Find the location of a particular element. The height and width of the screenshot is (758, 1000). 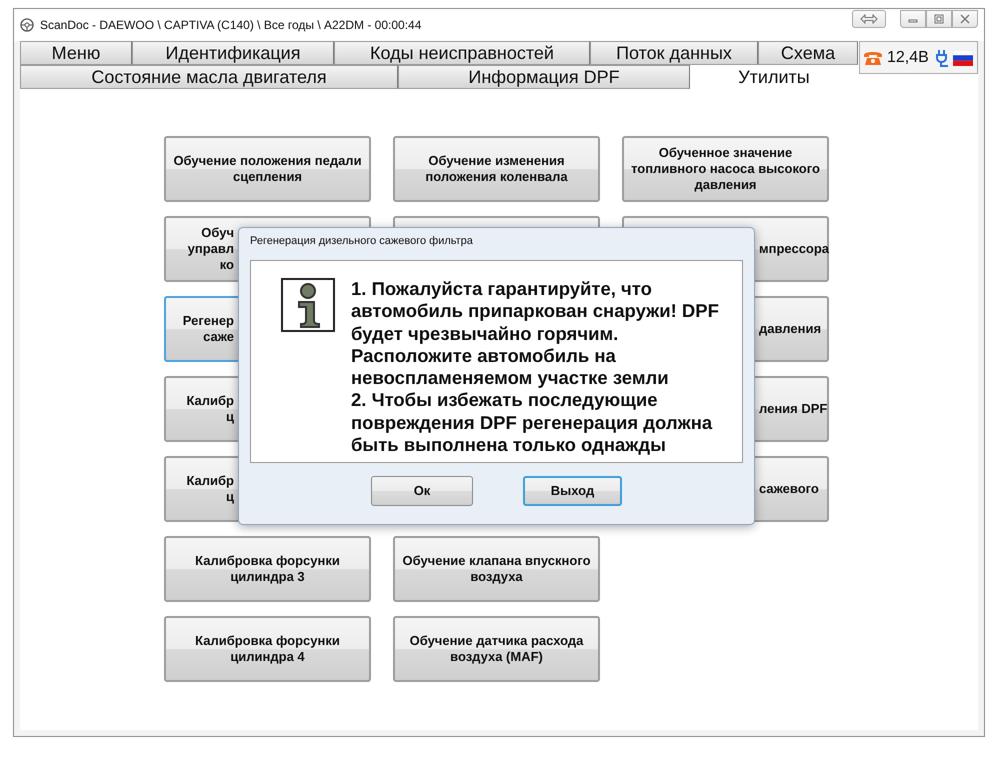

warning-message: 1. Пожалуйста гарантируйте, что автомобиль припаркован снаружи! DPF будет чрезвычайно горячим. Расположите автомобиль на невоспламеняемом участке земли 2. Чтобы избежать последующие повреждения DPF регенерация должна быть выполнена только однажды is located at coordinates (535, 367).